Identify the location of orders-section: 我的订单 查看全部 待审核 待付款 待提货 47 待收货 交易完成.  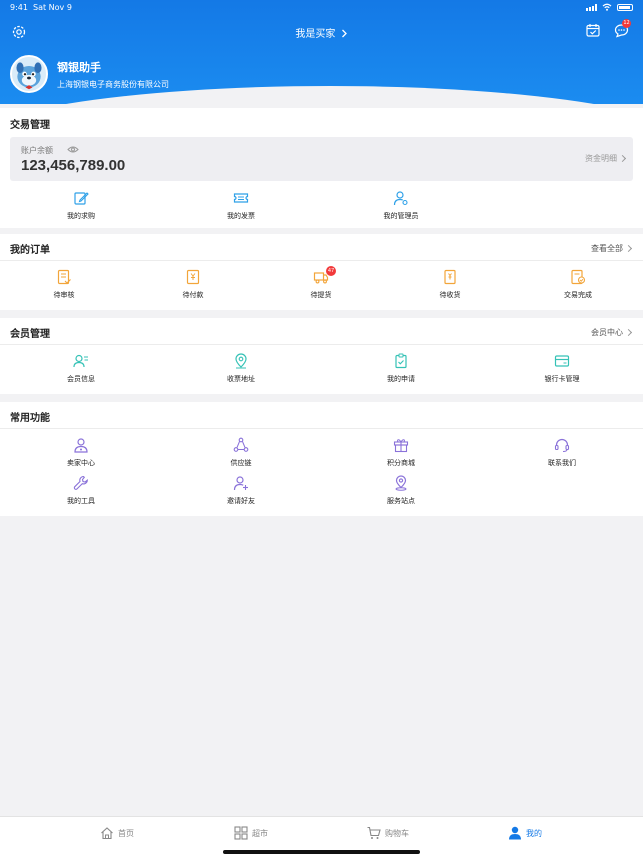
(321, 272).